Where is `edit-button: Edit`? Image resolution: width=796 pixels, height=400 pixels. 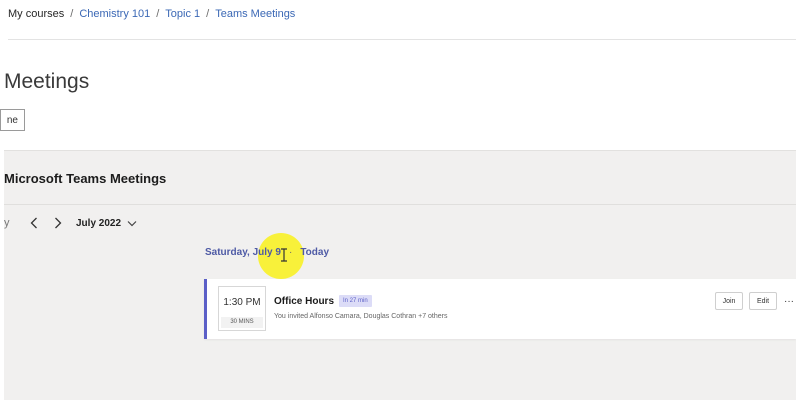 edit-button: Edit is located at coordinates (763, 301).